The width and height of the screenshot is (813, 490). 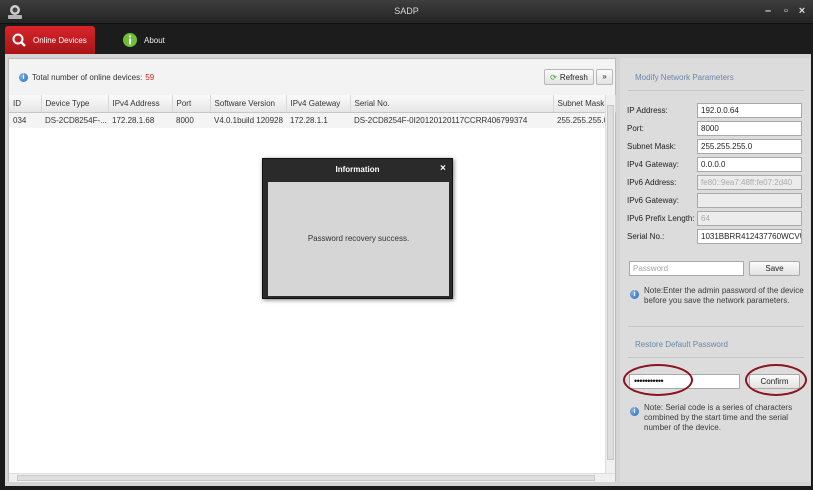 What do you see at coordinates (452, 104) in the screenshot?
I see `column-header-serial-no: Serial No.` at bounding box center [452, 104].